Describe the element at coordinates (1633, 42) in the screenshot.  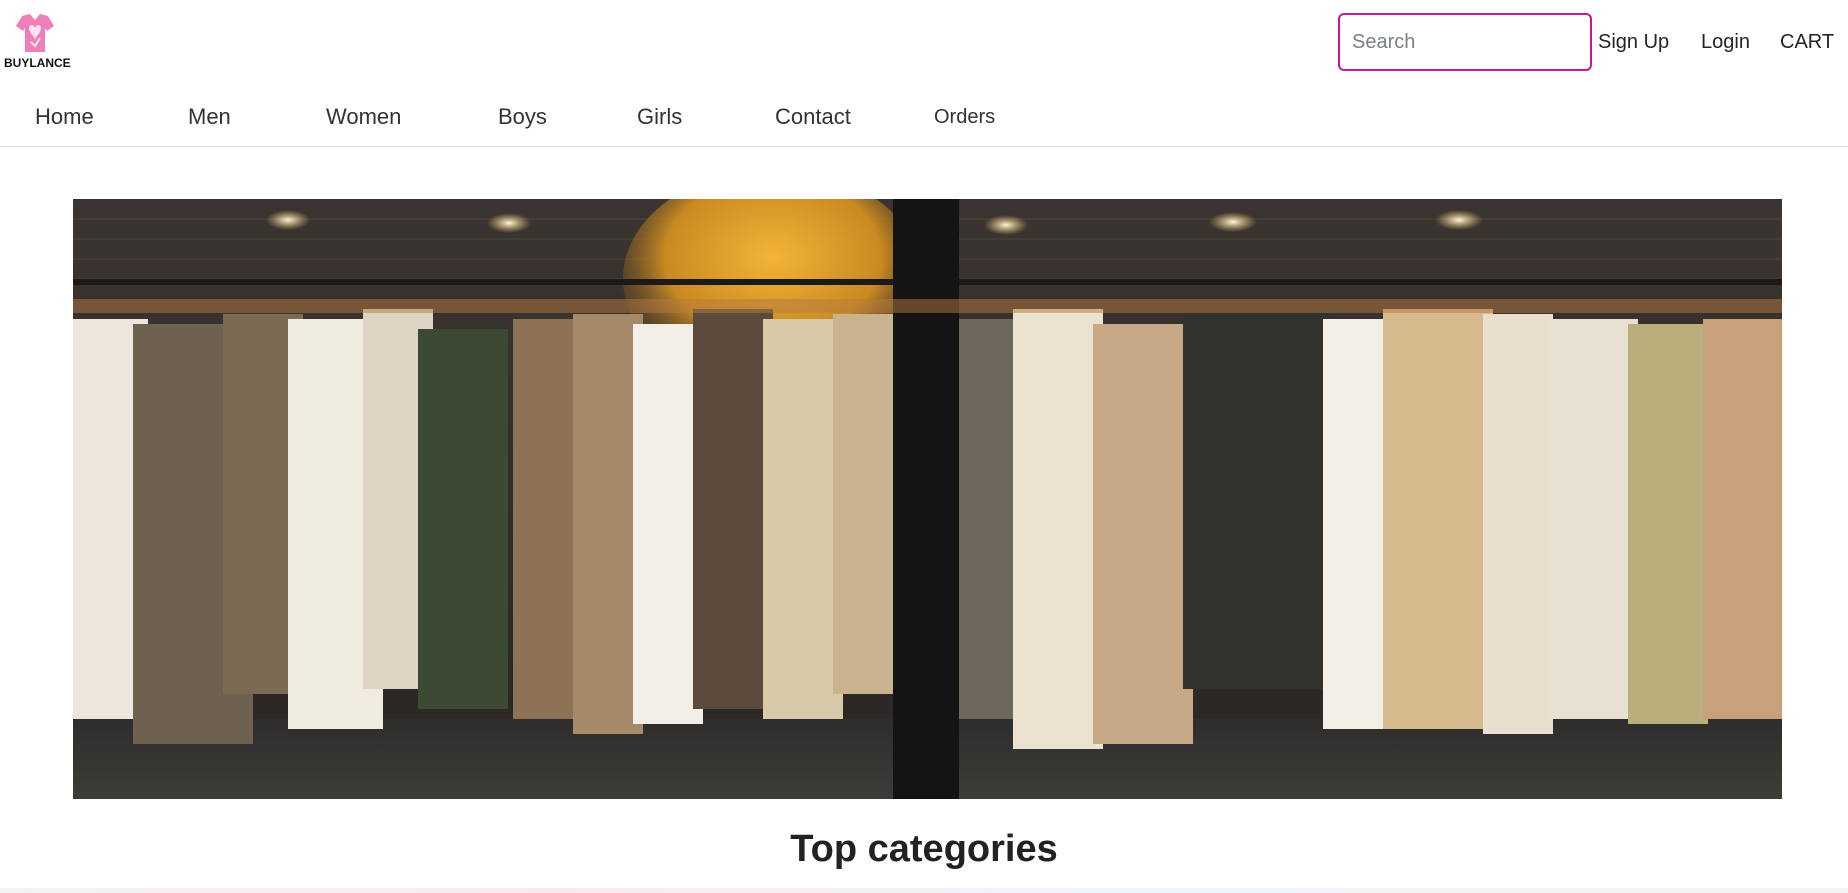
I see `sign-up-link: Sign Up` at that location.